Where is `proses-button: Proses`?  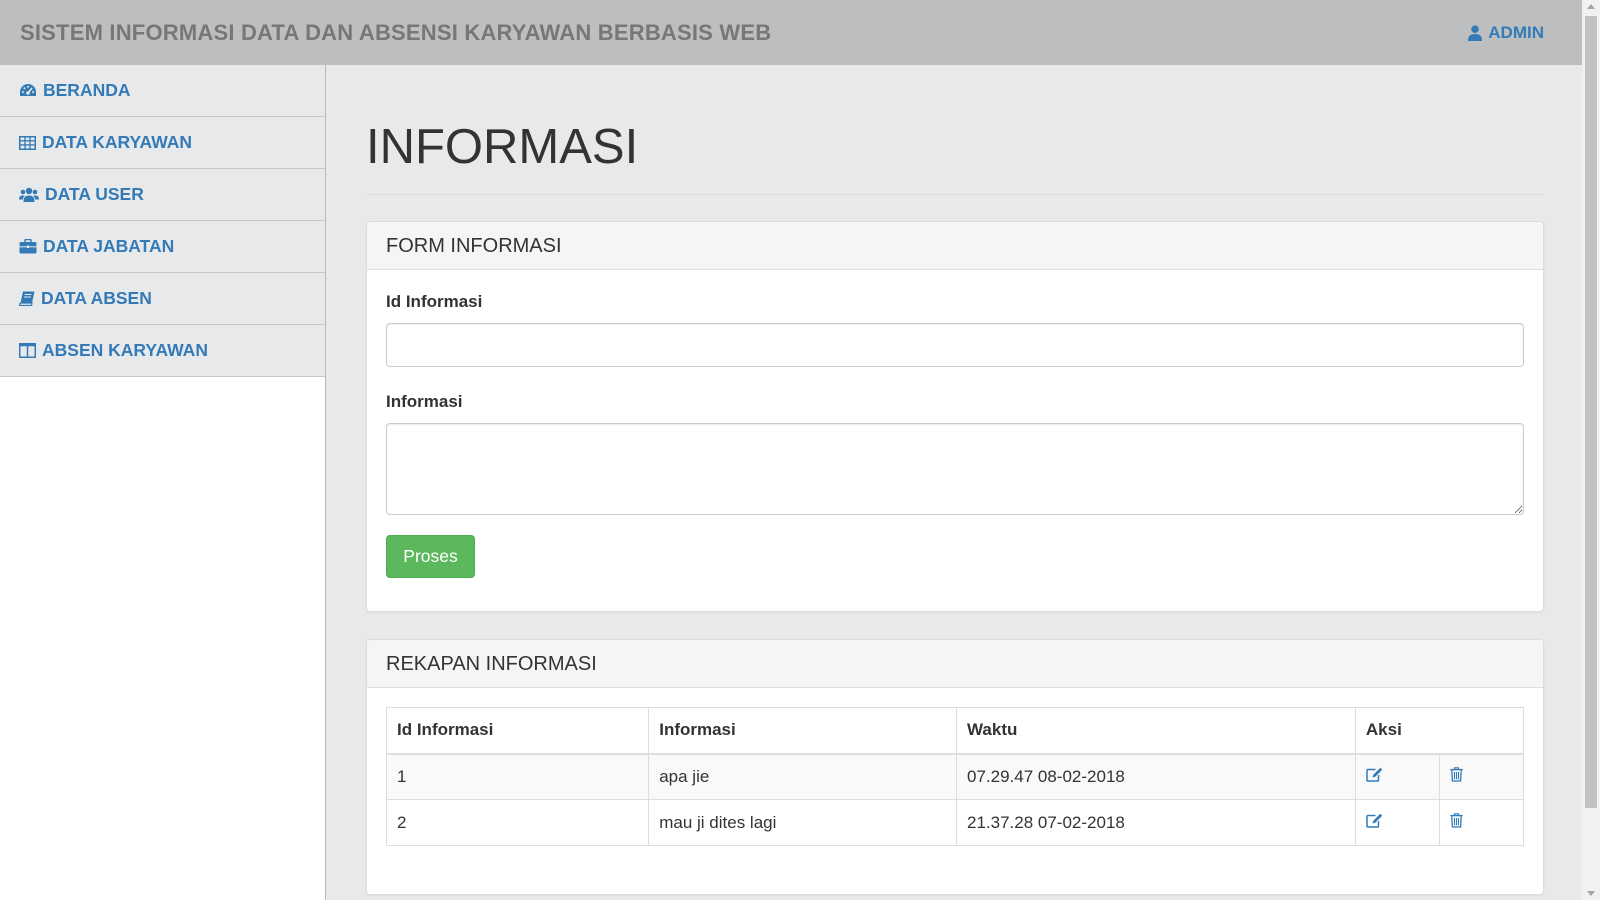
proses-button: Proses is located at coordinates (430, 556).